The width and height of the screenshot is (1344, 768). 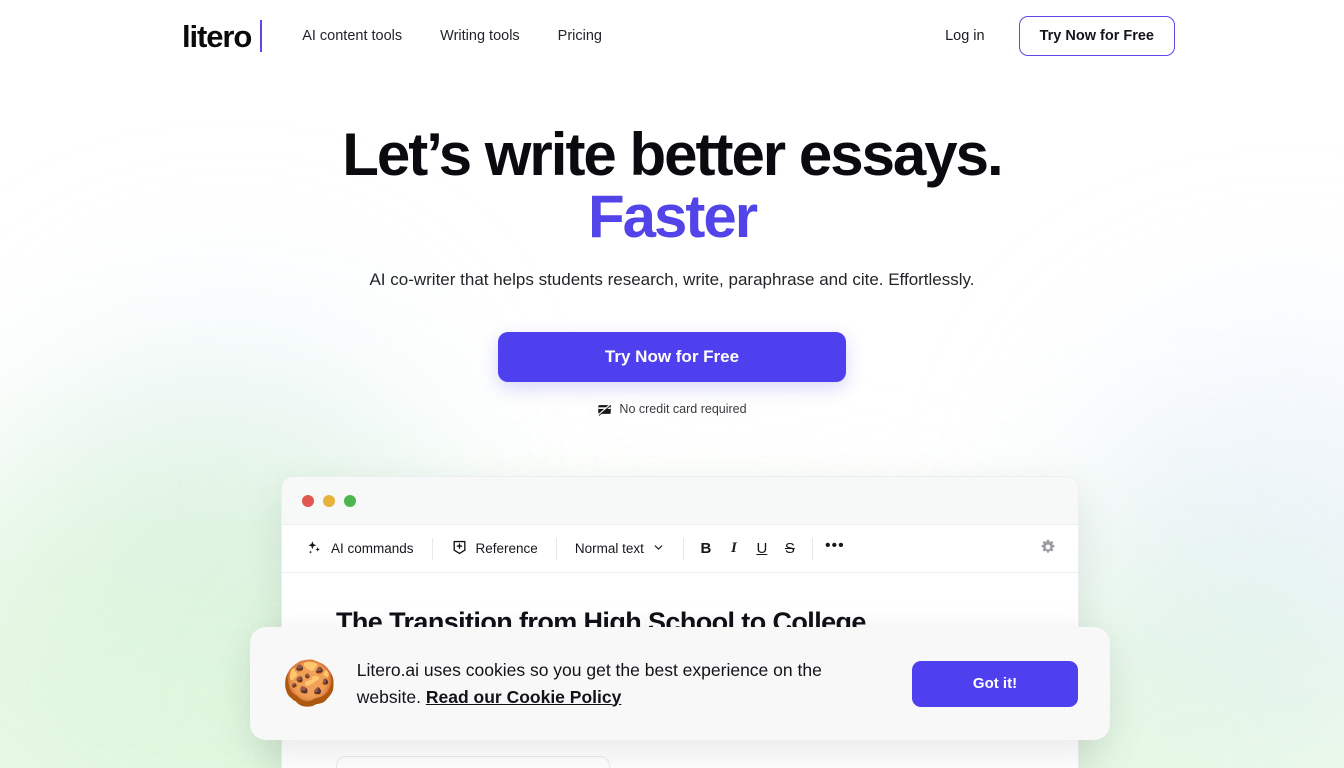 What do you see at coordinates (672, 356) in the screenshot?
I see `hero-cta-button: Try Now for Free` at bounding box center [672, 356].